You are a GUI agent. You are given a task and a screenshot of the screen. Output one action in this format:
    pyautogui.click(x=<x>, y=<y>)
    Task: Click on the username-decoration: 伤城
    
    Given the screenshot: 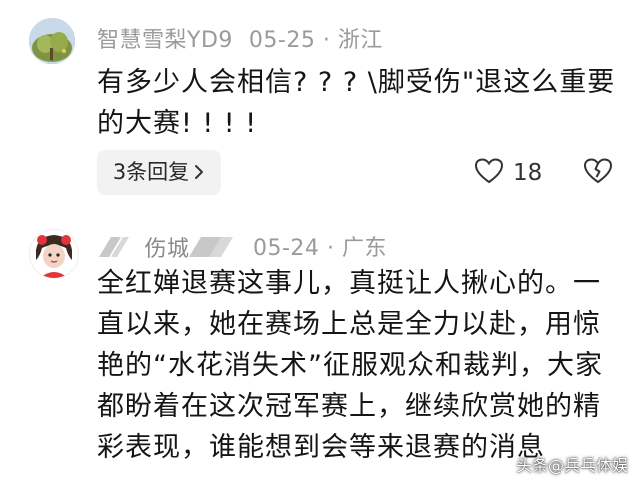 What is the action you would take?
    pyautogui.click(x=167, y=247)
    